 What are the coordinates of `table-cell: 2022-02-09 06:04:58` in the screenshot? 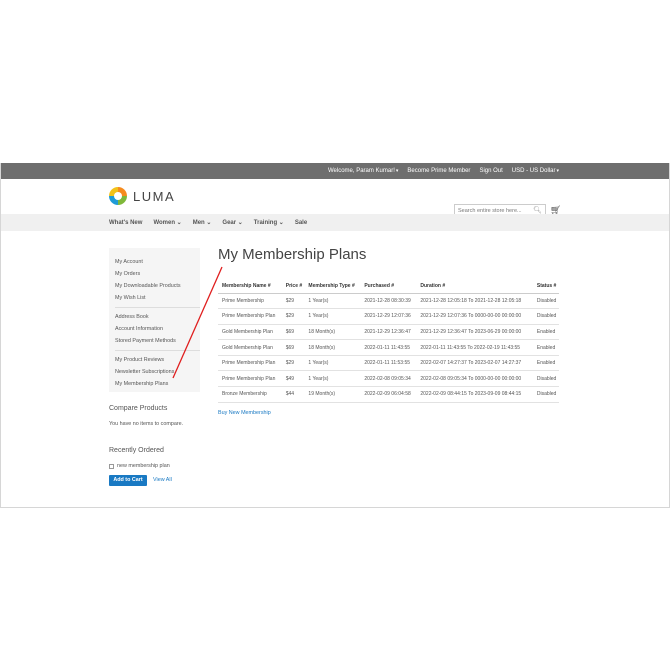 It's located at (388, 394).